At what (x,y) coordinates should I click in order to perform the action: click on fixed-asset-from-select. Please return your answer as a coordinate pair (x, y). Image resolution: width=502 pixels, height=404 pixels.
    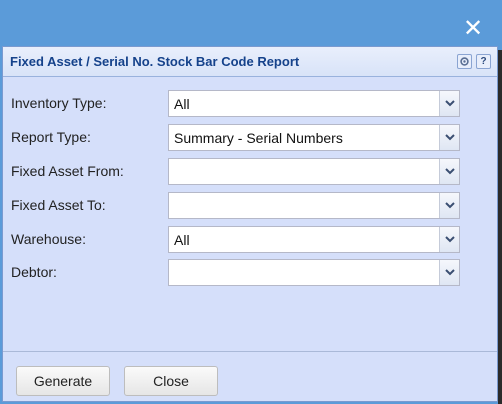
    Looking at the image, I should click on (314, 171).